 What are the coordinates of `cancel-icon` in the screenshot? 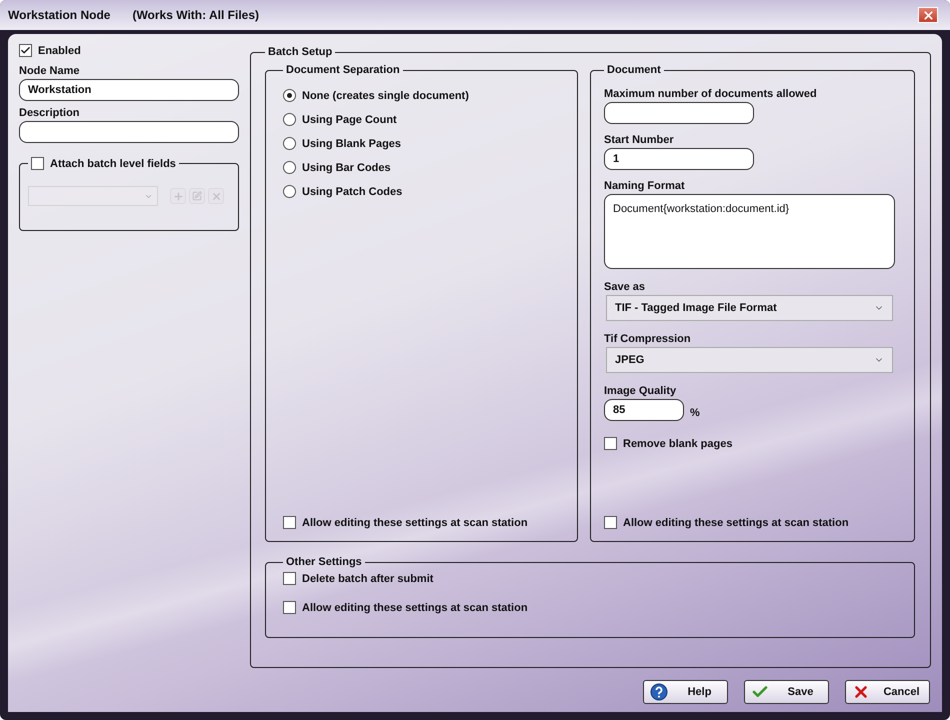 It's located at (861, 692).